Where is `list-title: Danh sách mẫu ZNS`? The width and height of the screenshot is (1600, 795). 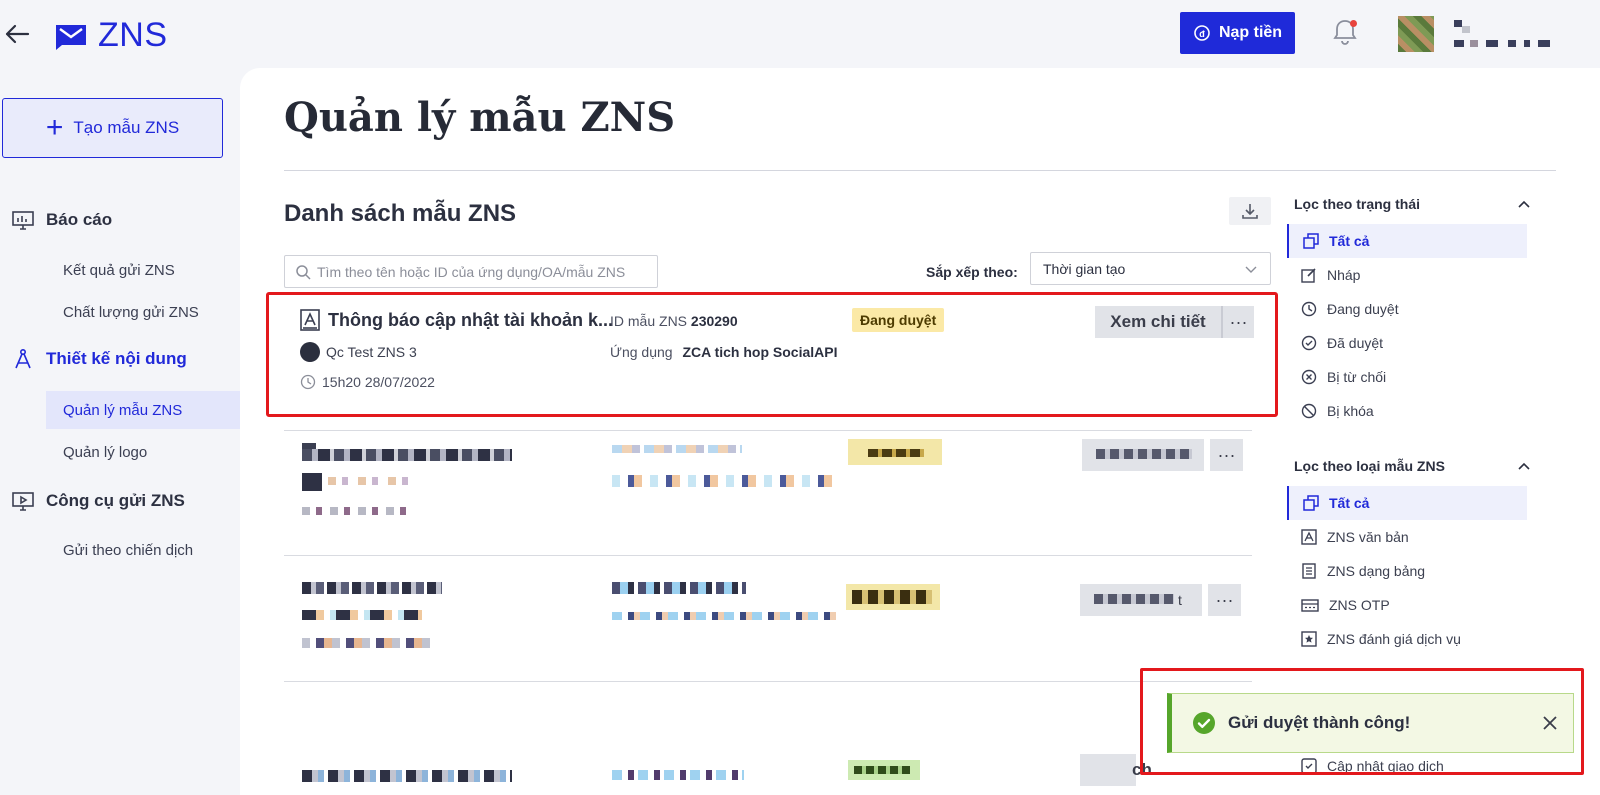
list-title: Danh sách mẫu ZNS is located at coordinates (400, 213).